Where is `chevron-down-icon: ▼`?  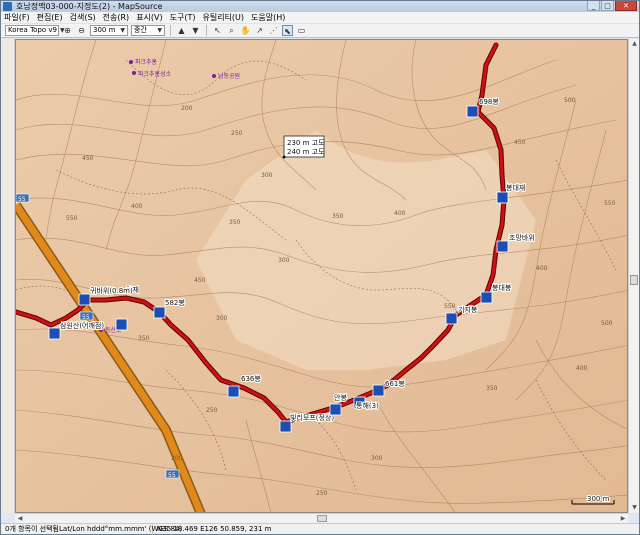
chevron-down-icon: ▼ is located at coordinates (159, 30).